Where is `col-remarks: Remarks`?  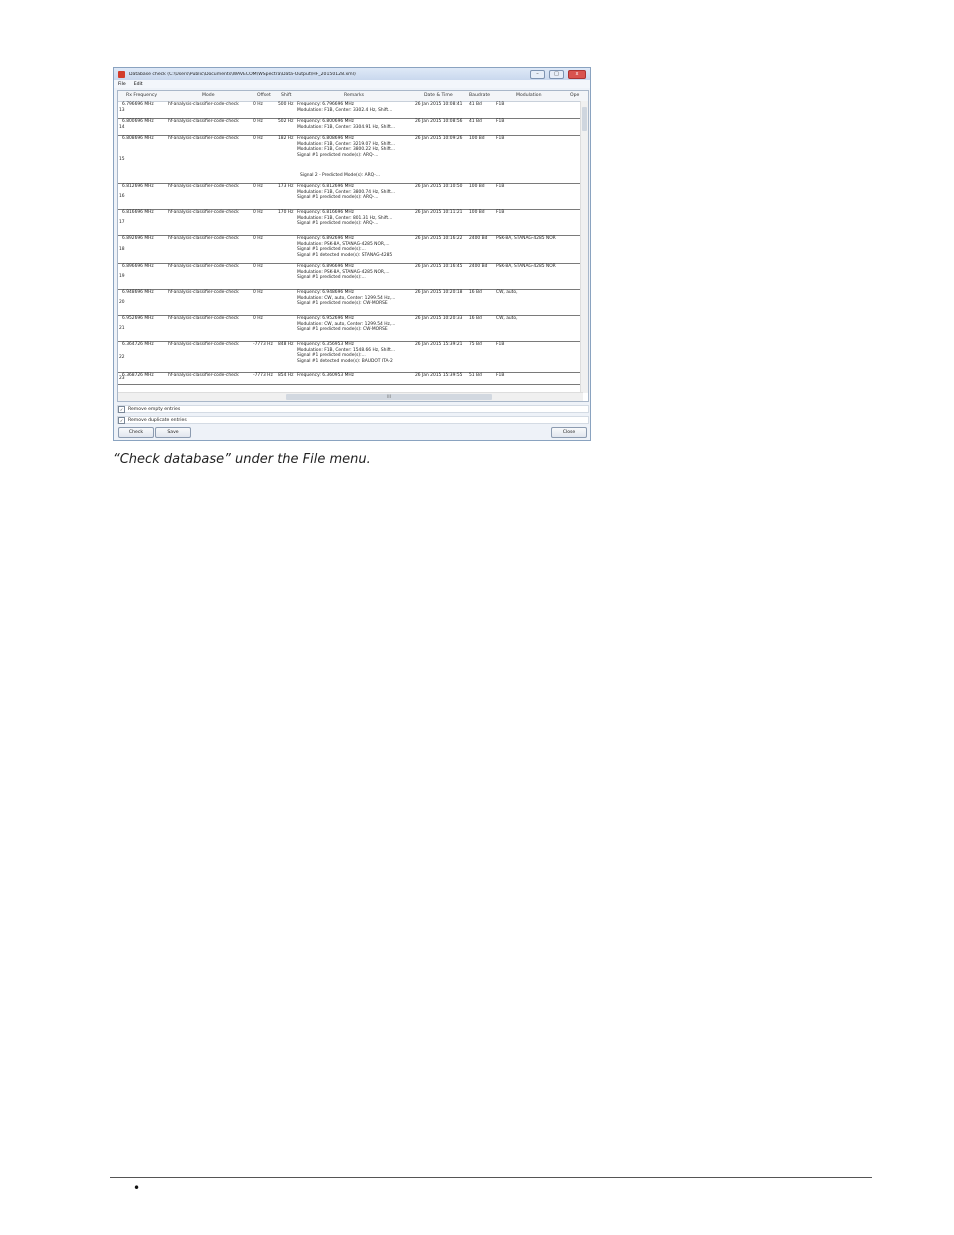
col-remarks: Remarks is located at coordinates (354, 95).